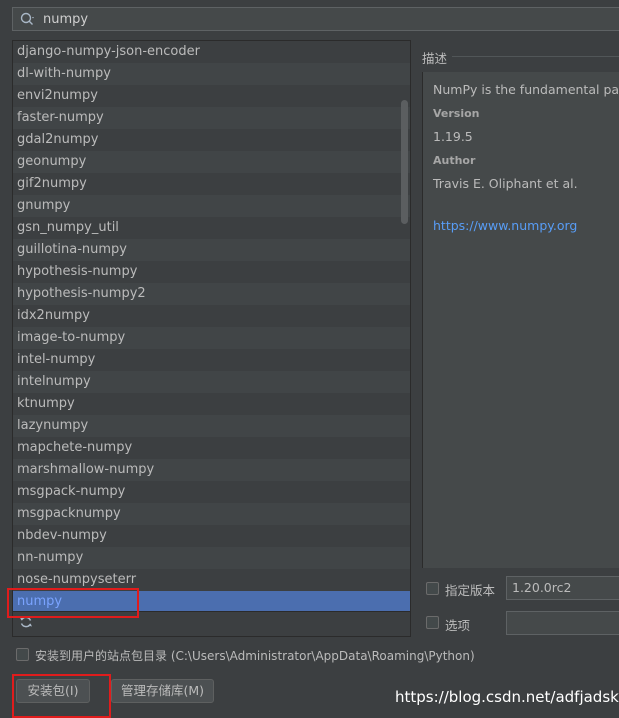 This screenshot has width=619, height=718. What do you see at coordinates (73, 603) in the screenshot?
I see `annotation-box-selected-package` at bounding box center [73, 603].